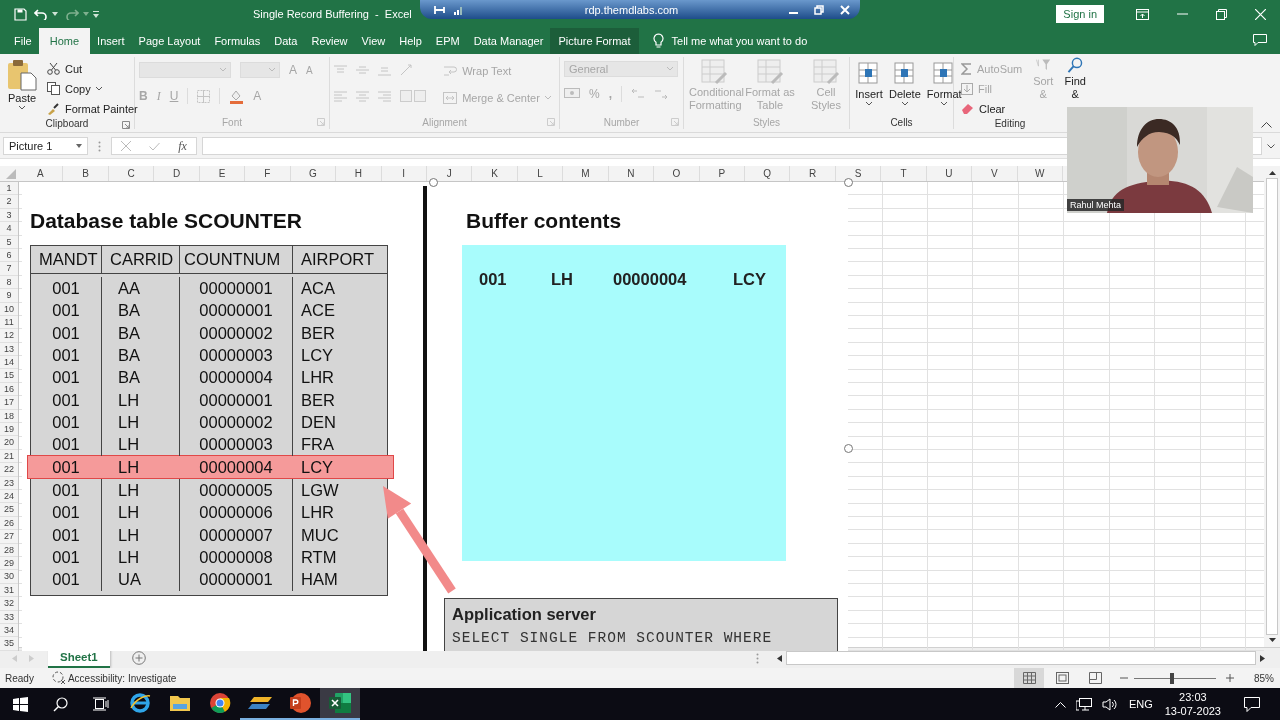 This screenshot has height=720, width=1280. What do you see at coordinates (122, 678) in the screenshot?
I see `accessibility-status: Accessibility: Investigate` at bounding box center [122, 678].